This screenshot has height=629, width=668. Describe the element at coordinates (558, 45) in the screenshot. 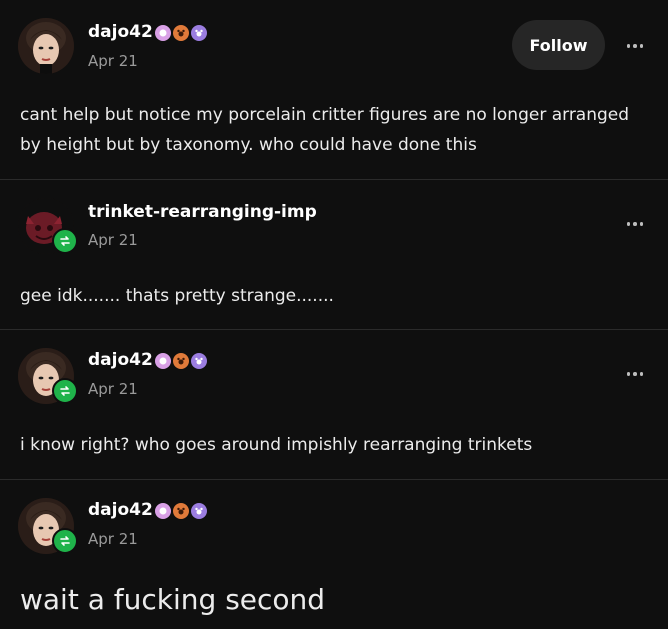

I see `follow-button: Follow` at that location.